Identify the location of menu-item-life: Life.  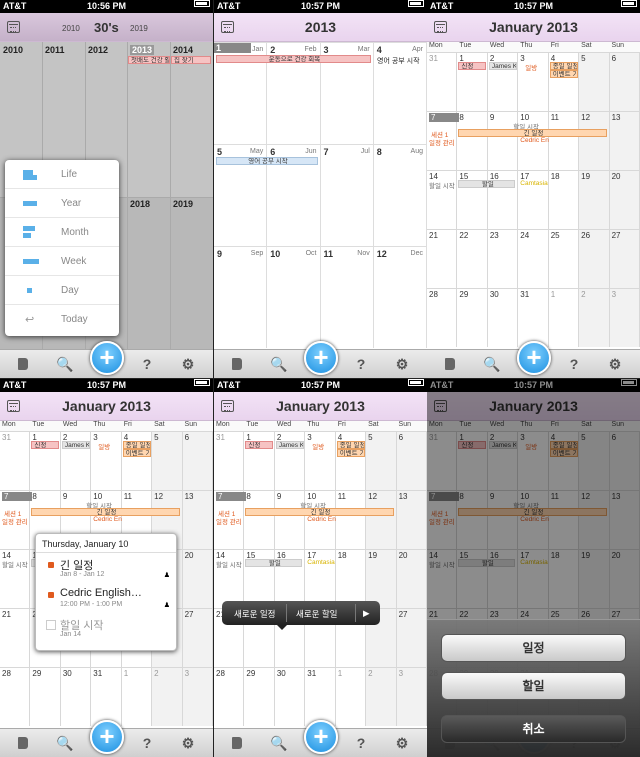
(62, 174).